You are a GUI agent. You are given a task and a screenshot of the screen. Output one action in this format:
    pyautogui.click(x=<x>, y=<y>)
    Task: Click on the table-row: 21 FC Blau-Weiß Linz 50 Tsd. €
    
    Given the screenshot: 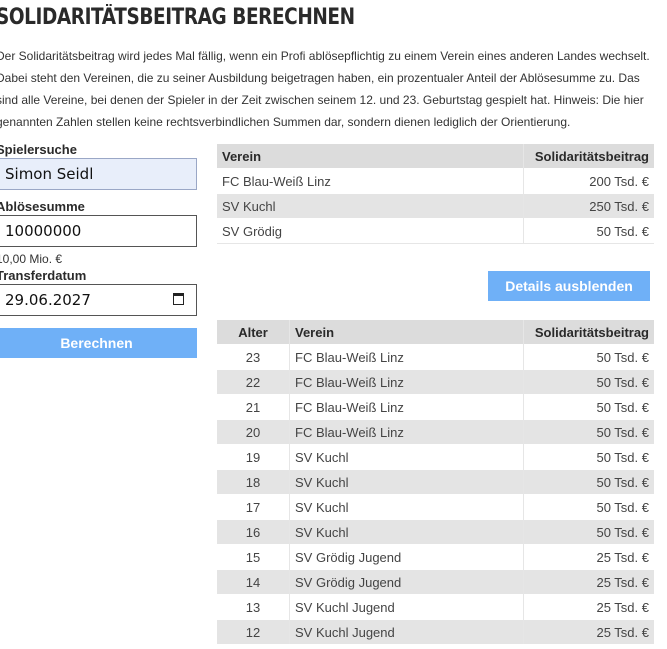 What is the action you would take?
    pyautogui.click(x=435, y=407)
    